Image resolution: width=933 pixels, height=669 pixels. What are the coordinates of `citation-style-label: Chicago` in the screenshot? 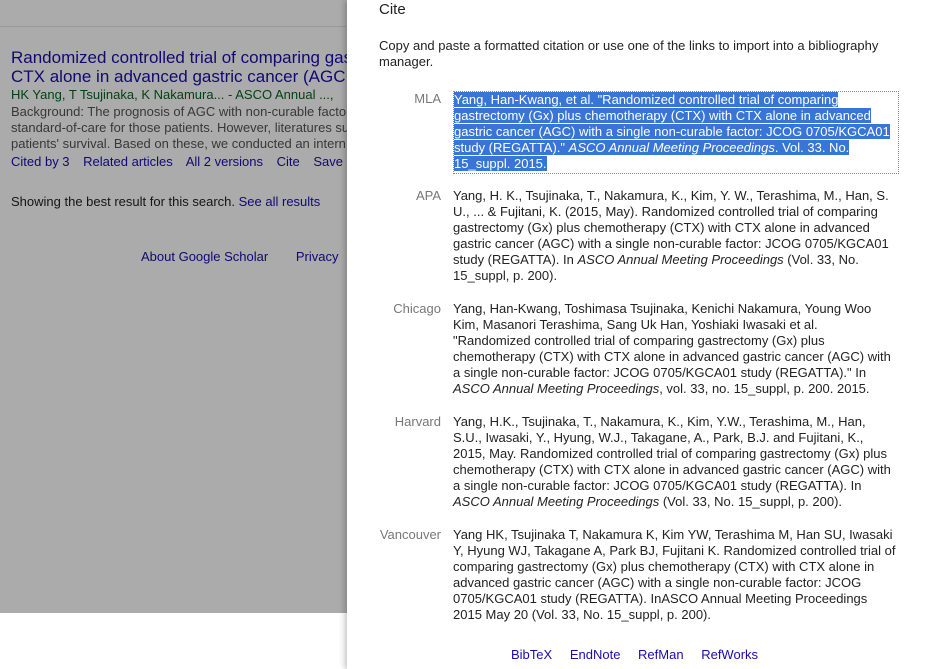 It's located at (417, 308).